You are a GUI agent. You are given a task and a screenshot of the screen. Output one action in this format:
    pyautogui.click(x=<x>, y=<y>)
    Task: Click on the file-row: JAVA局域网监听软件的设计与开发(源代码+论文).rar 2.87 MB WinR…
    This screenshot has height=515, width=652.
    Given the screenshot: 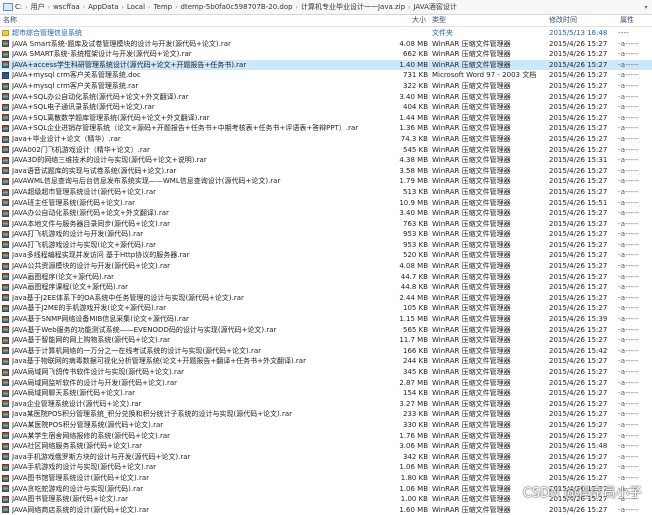 What is the action you would take?
    pyautogui.click(x=326, y=383)
    